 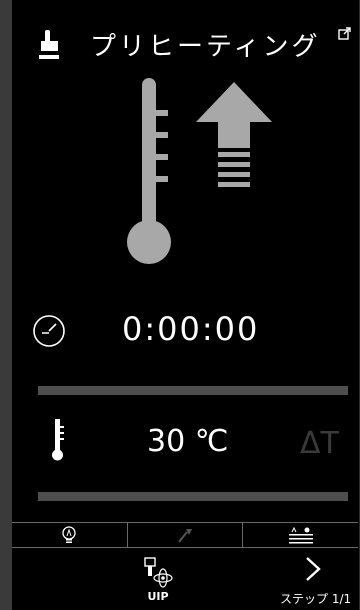 I want to click on temperature-value: 30 ℃, so click(x=188, y=441).